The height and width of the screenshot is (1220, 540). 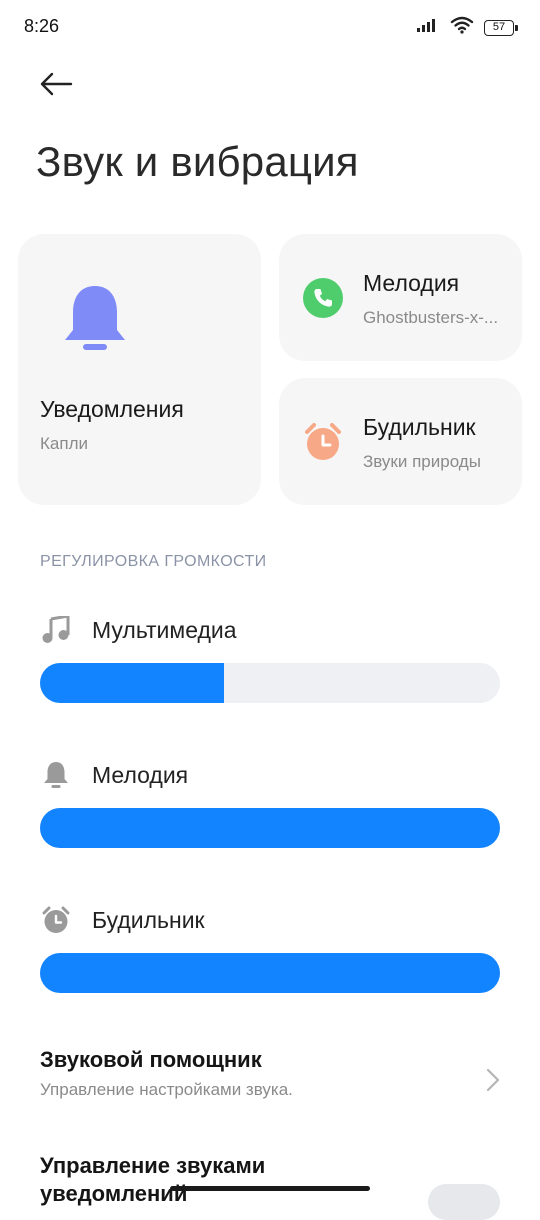 I want to click on media-volume-label-row: Мультимедиа, so click(x=138, y=630).